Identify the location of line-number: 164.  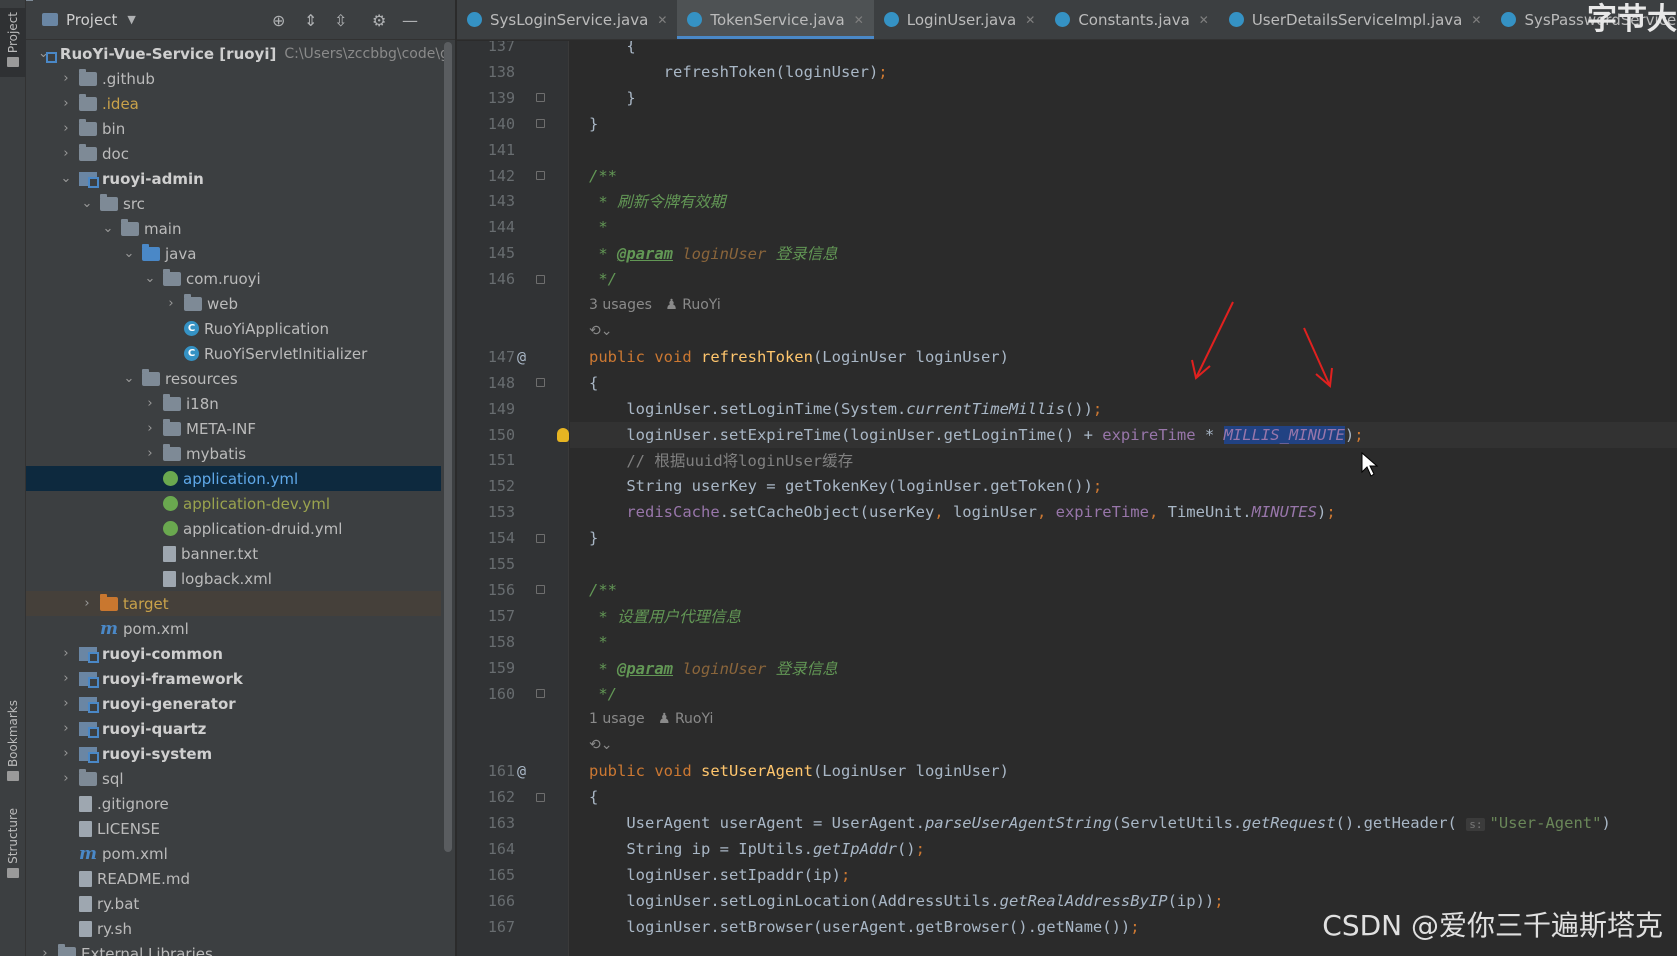
(501, 848).